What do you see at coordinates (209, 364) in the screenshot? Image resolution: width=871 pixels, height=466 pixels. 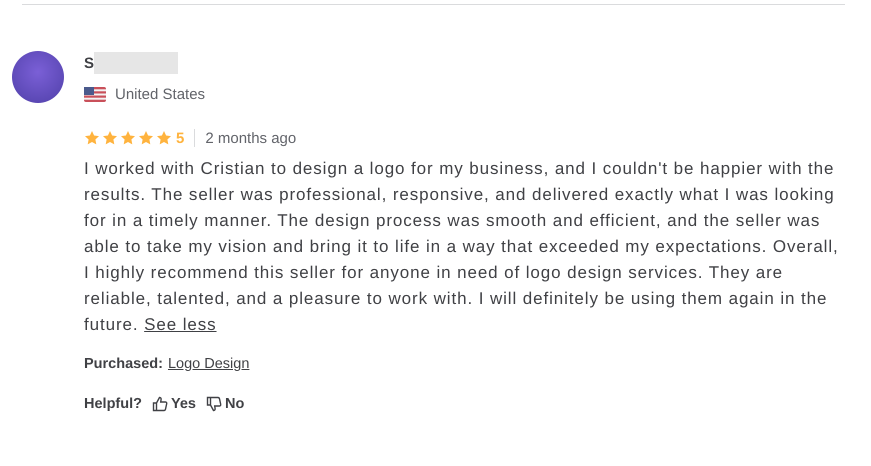 I see `purchased-item-link: Logo Design` at bounding box center [209, 364].